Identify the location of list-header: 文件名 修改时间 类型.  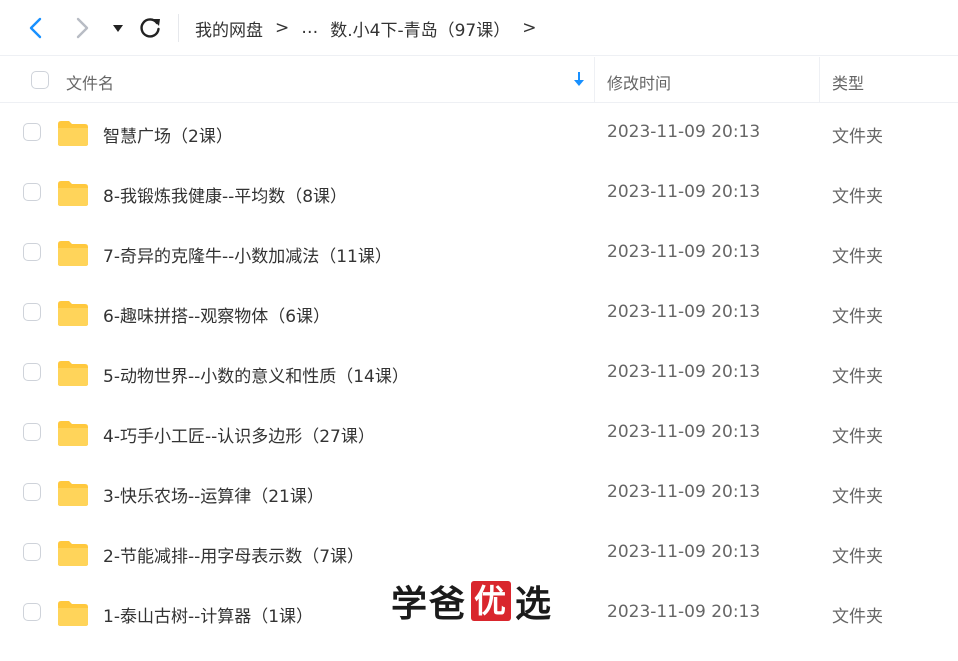
(479, 80).